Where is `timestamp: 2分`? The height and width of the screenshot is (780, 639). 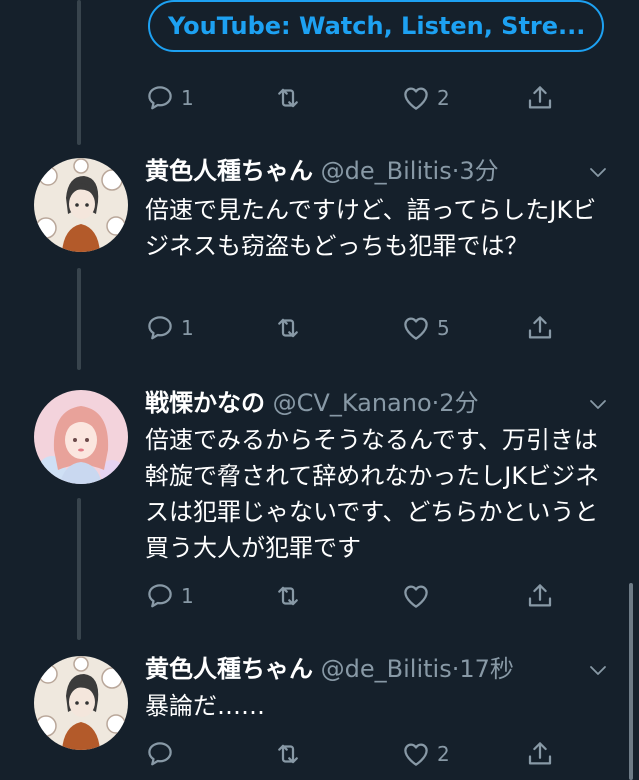 timestamp: 2分 is located at coordinates (458, 403).